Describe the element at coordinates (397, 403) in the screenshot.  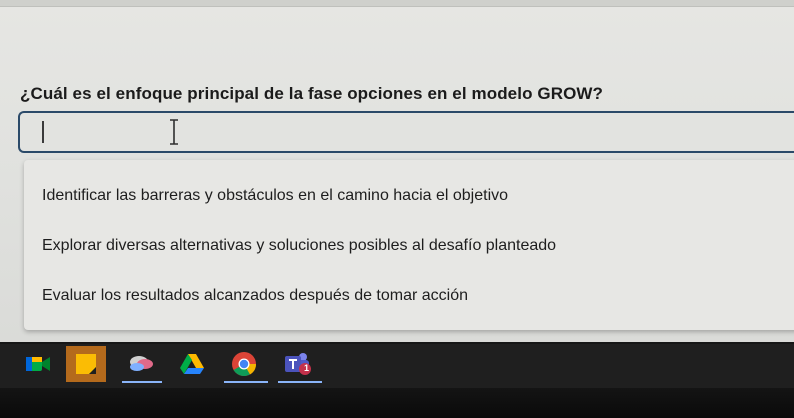
I see `screen-bezel` at that location.